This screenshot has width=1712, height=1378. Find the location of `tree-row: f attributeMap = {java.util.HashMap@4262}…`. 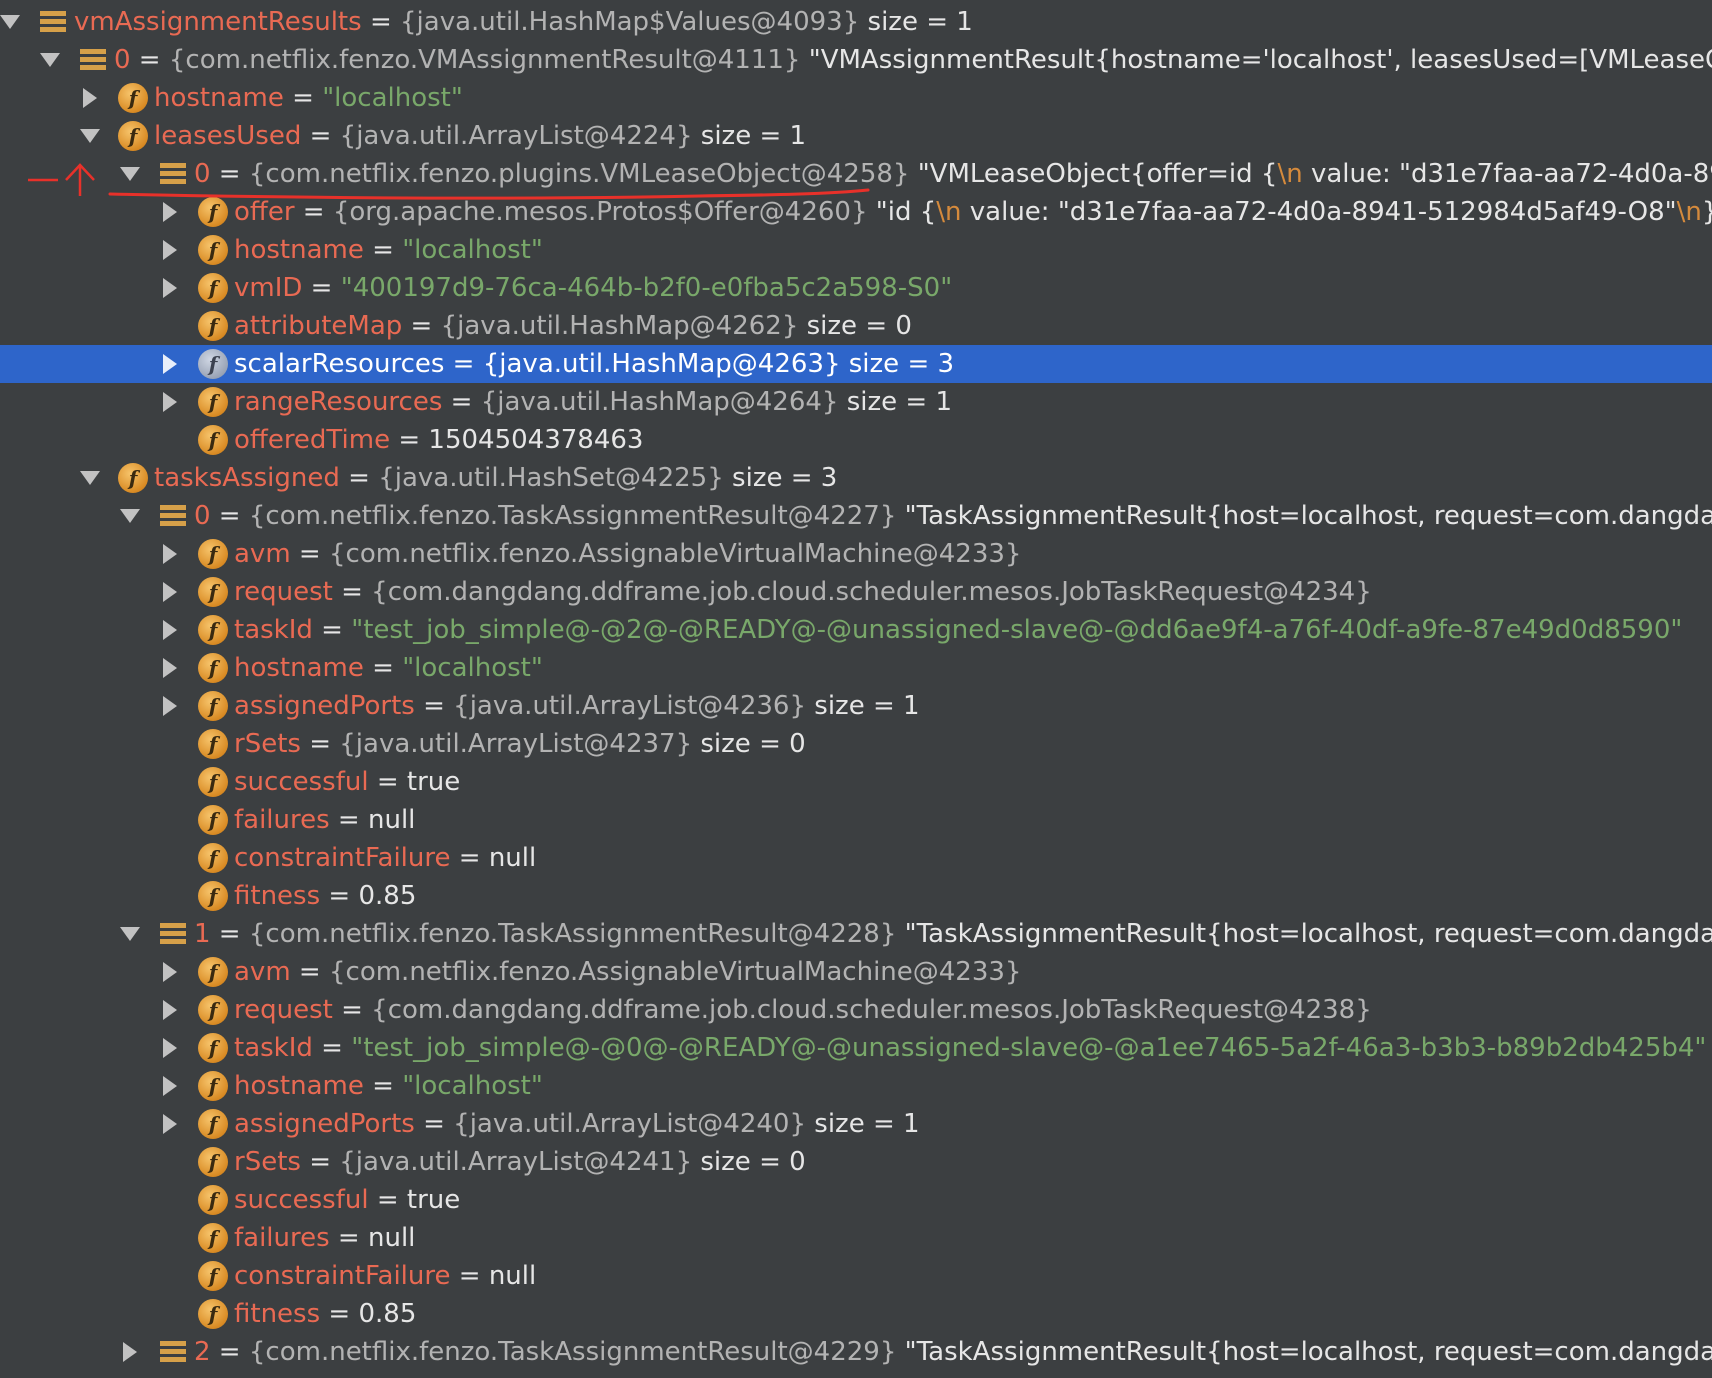

tree-row: f attributeMap = {java.util.HashMap@4262}… is located at coordinates (856, 326).